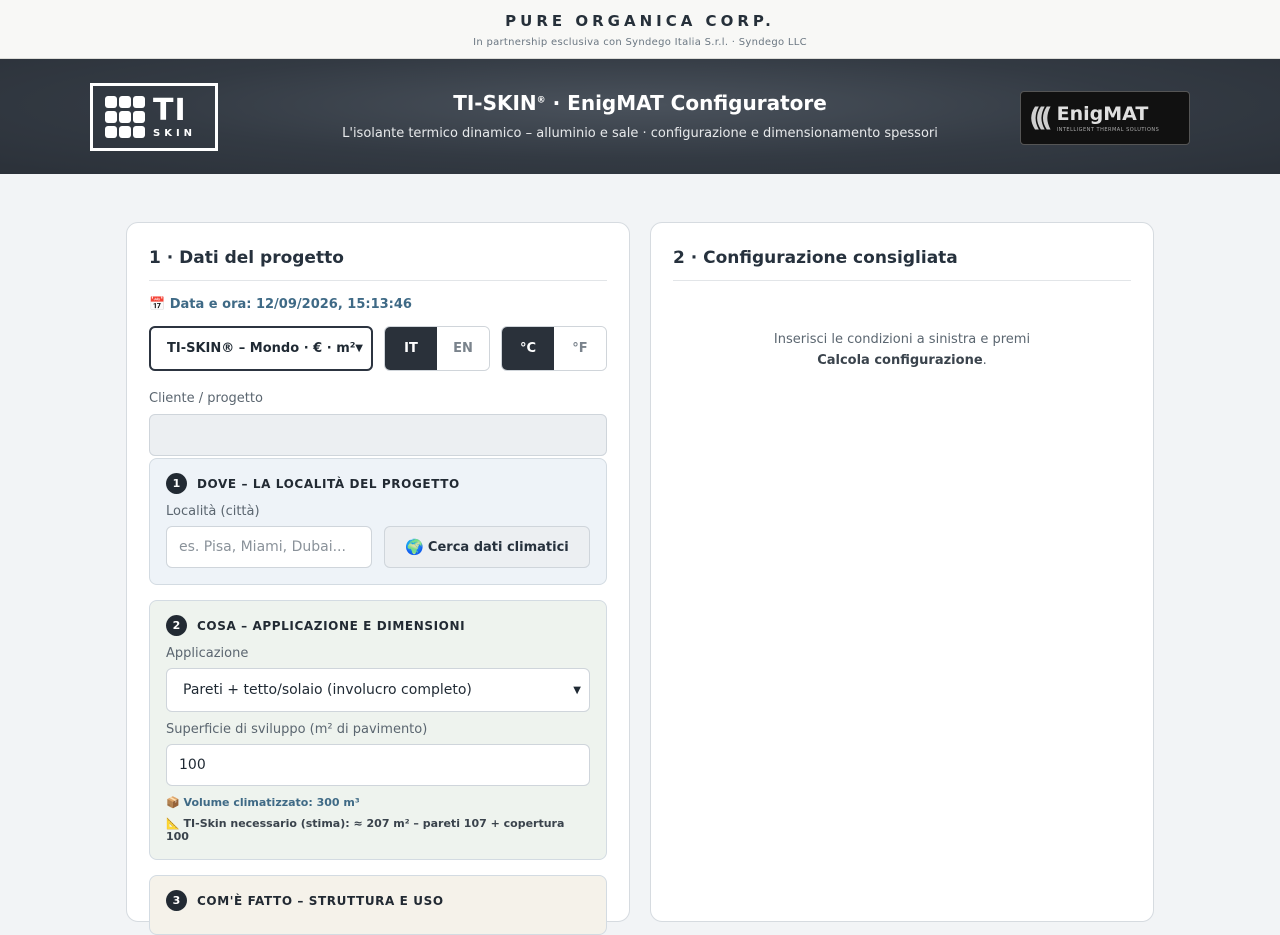 Image resolution: width=1280 pixels, height=935 pixels. What do you see at coordinates (320, 900) in the screenshot?
I see `step-title: COM'È FATTO – STRUTTURA E USO` at bounding box center [320, 900].